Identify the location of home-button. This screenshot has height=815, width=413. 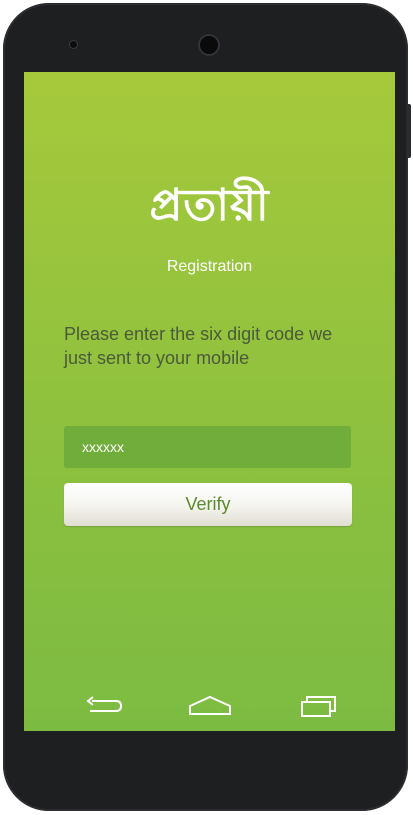
(210, 706).